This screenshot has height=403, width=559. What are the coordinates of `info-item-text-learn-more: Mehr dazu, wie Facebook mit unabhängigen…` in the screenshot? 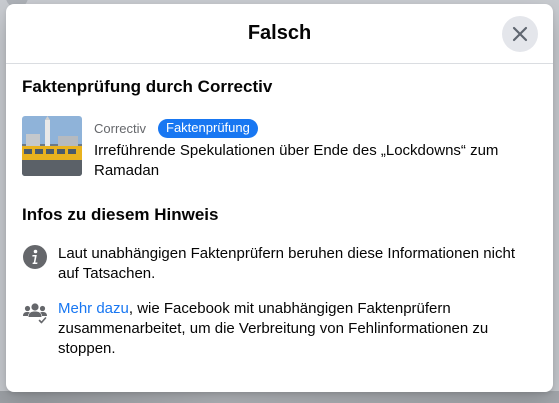 It's located at (298, 329).